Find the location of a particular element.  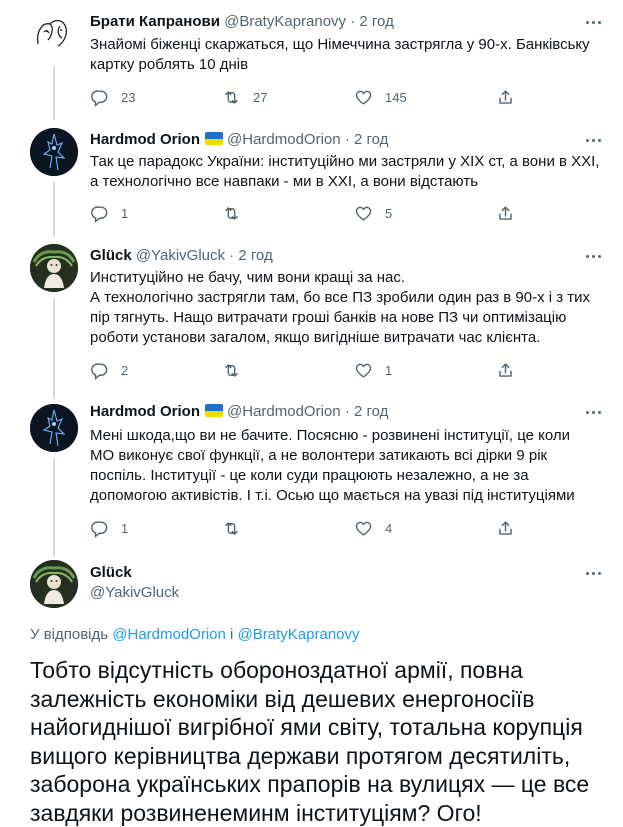

retweet-count: 27 is located at coordinates (260, 97).